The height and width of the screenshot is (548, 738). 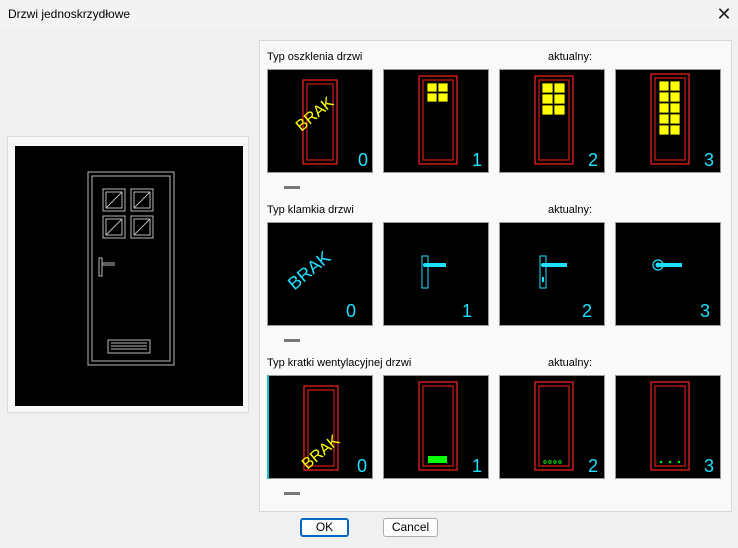 I want to click on door-preview, so click(x=129, y=276).